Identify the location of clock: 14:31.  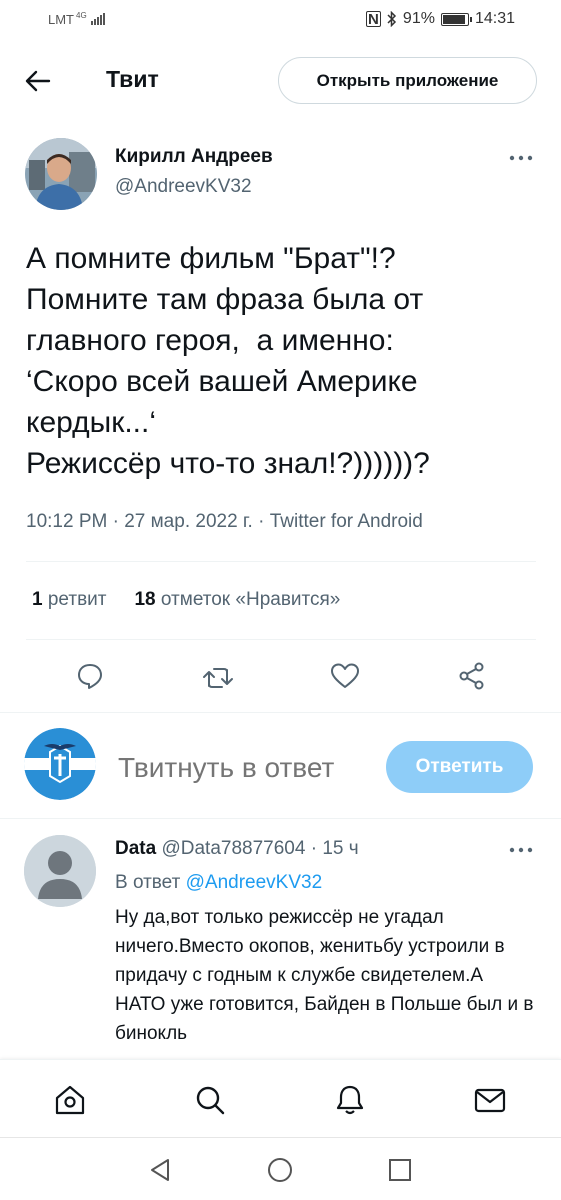
(494, 18).